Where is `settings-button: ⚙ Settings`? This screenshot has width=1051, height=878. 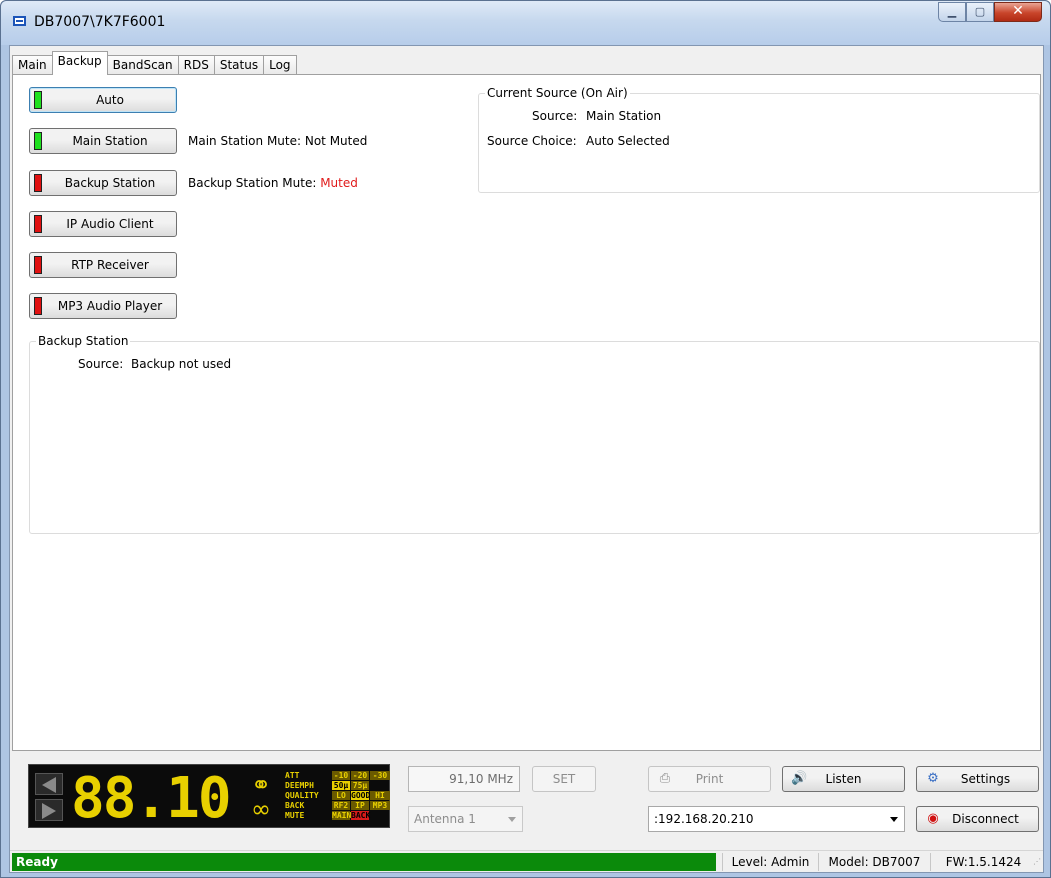 settings-button: ⚙ Settings is located at coordinates (977, 779).